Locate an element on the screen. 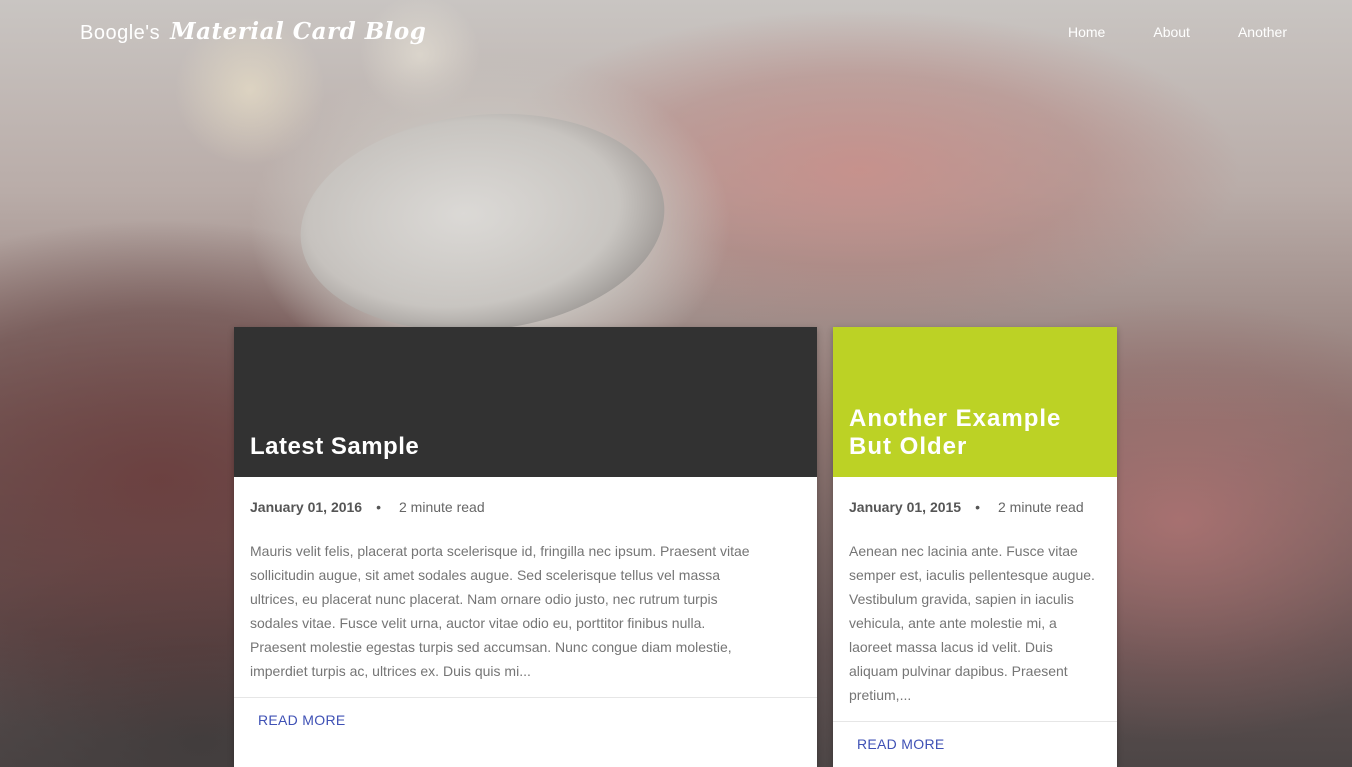  brand-name: Material Card Blog is located at coordinates (298, 31).